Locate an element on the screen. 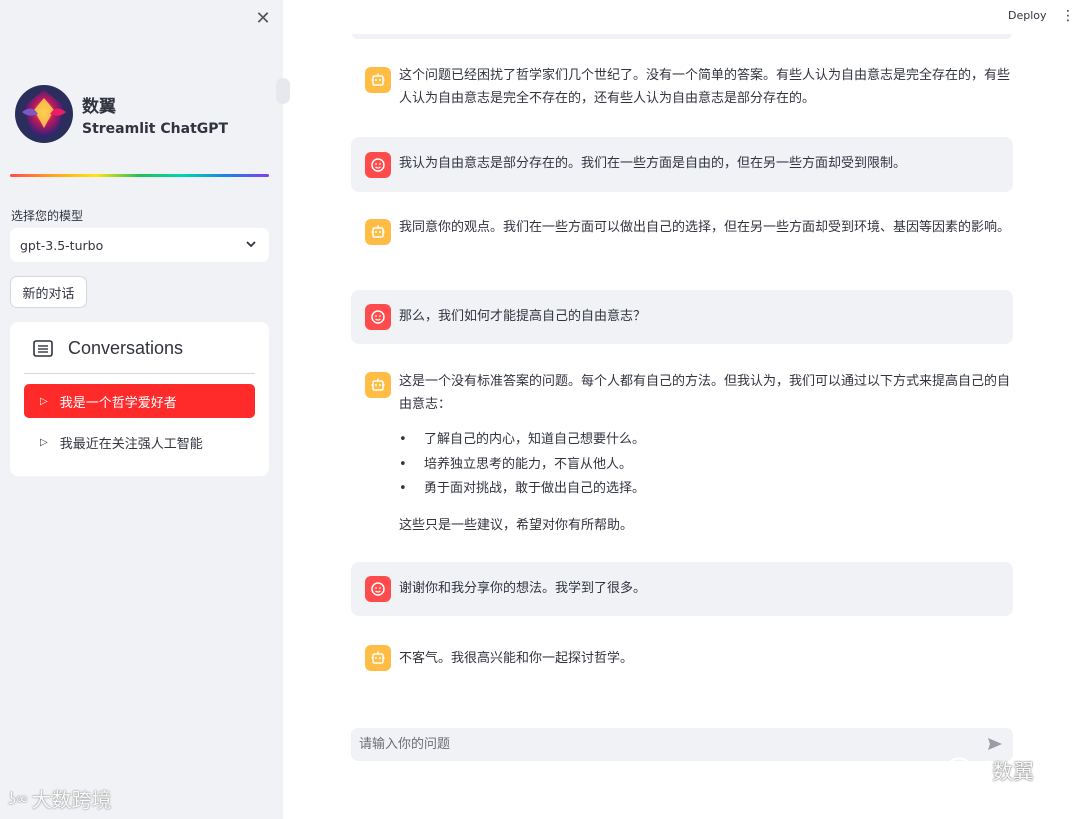 The image size is (1080, 819). conversations-panel: Conversations ▷ 我是一个哲学爱好者 ▷ 我最近在关注强人工智能 is located at coordinates (139, 399).